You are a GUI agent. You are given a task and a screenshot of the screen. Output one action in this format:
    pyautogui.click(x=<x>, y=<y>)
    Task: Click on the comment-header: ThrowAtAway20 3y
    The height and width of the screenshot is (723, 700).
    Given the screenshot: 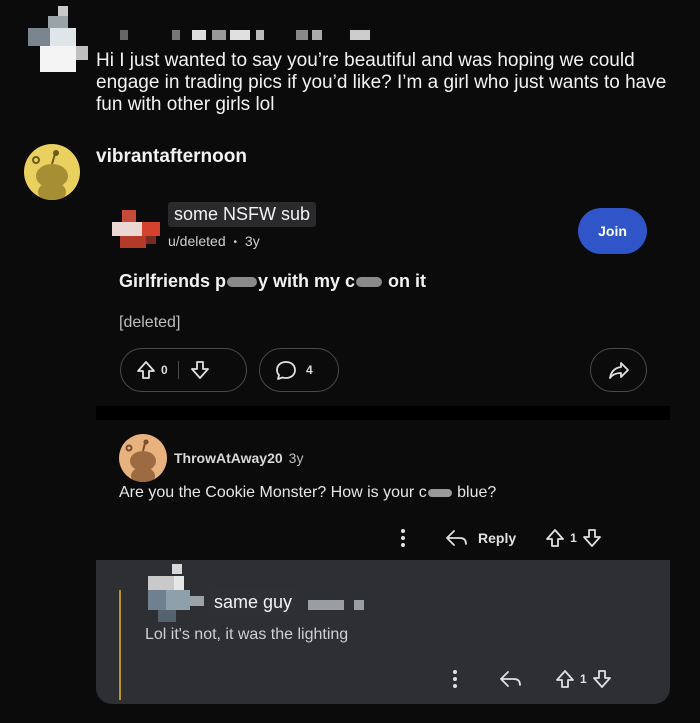 What is the action you would take?
    pyautogui.click(x=238, y=458)
    